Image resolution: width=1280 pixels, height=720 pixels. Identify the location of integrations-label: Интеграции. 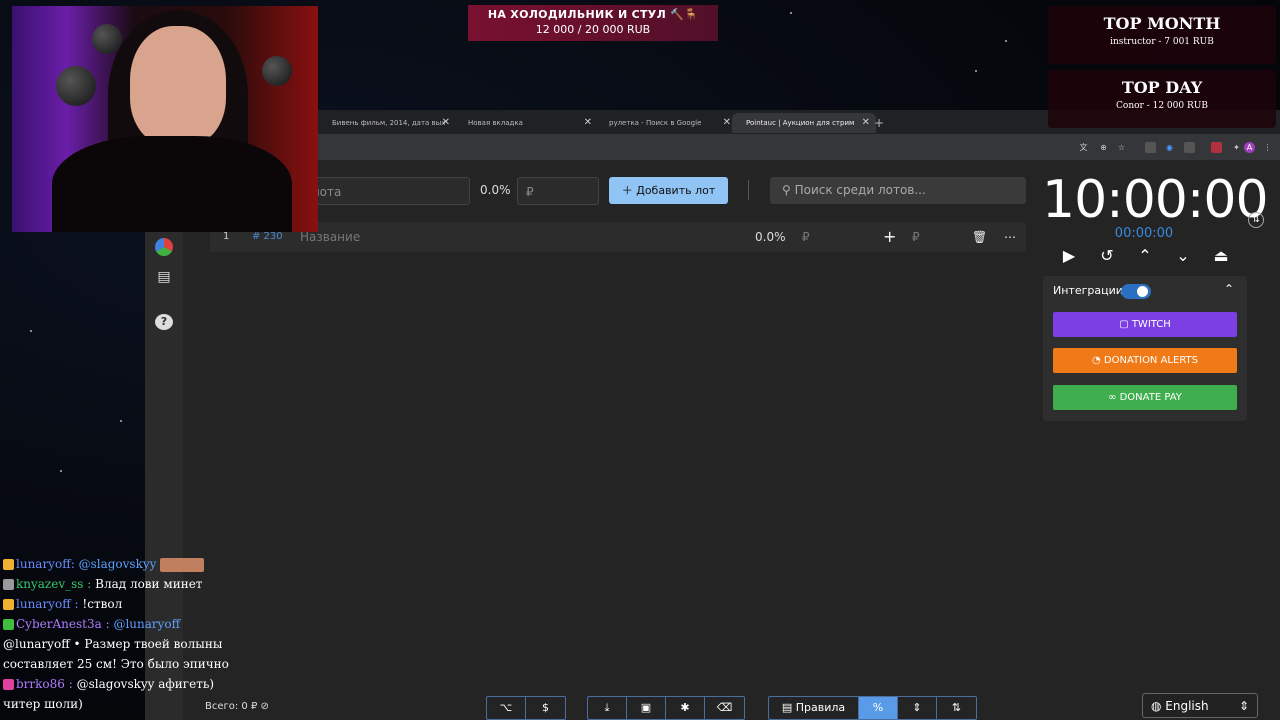
(1088, 290).